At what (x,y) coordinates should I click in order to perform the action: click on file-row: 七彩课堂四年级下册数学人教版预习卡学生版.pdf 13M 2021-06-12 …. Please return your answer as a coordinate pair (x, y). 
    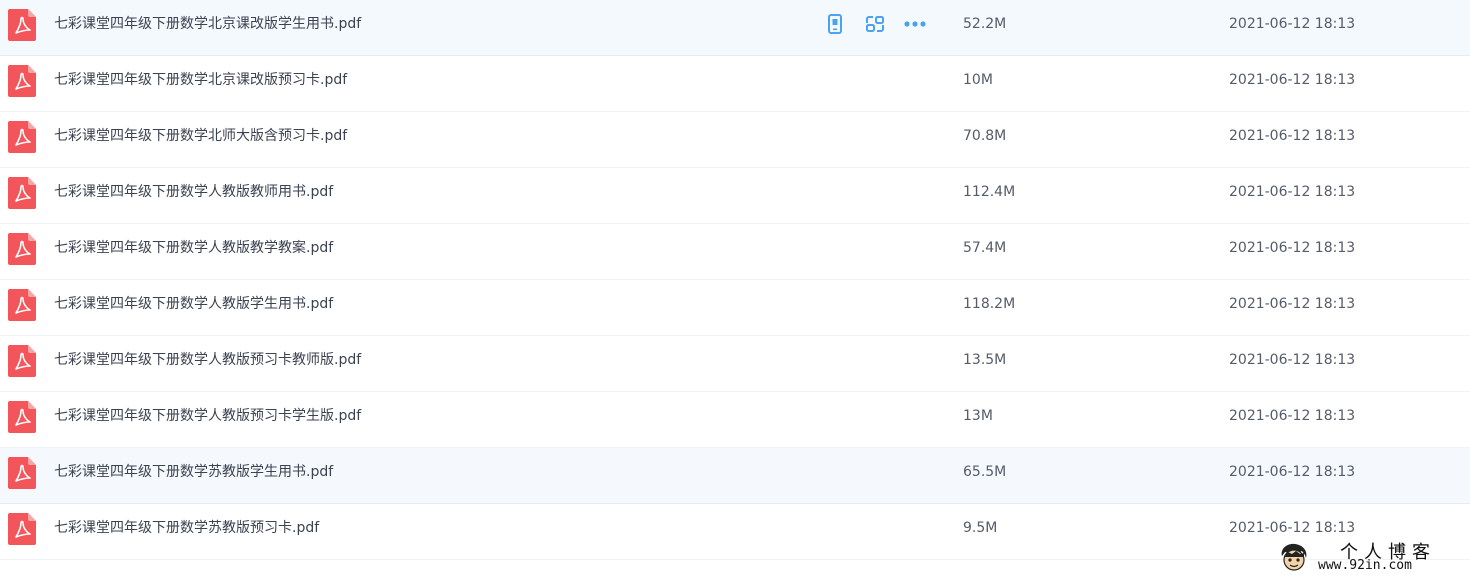
    Looking at the image, I should click on (735, 420).